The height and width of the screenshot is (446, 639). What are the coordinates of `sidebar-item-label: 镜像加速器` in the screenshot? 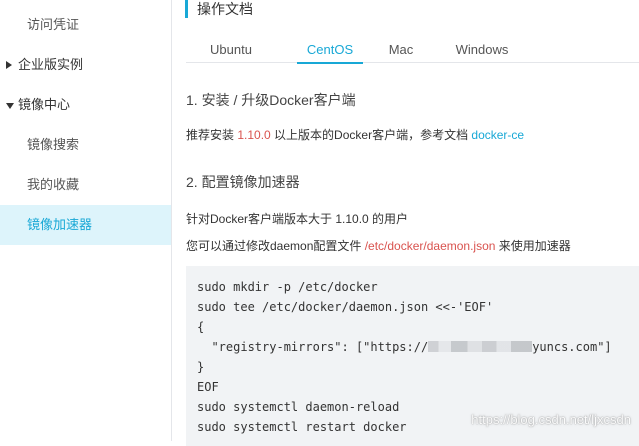 It's located at (60, 224).